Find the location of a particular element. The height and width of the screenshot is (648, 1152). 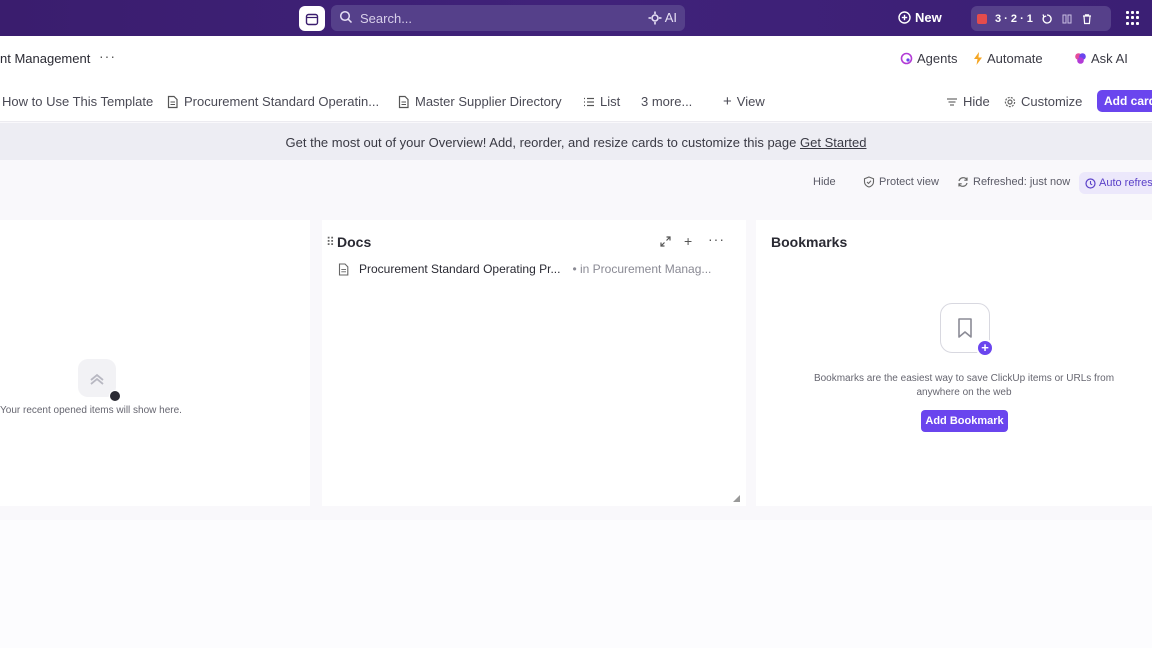

recent-empty-text: Your recent opened items will show here. is located at coordinates (91, 410).